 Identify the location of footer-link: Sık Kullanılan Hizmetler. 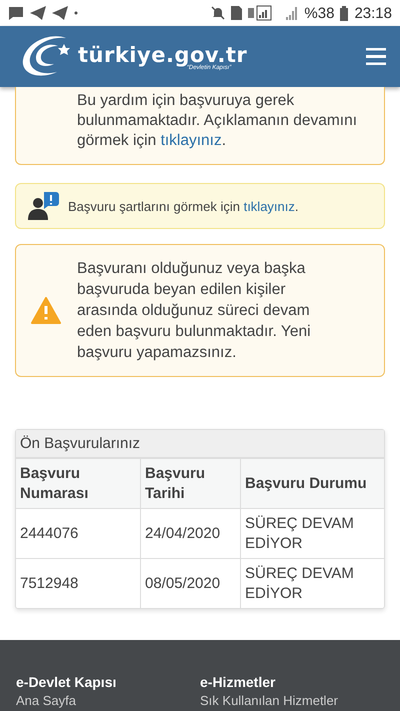
(292, 700).